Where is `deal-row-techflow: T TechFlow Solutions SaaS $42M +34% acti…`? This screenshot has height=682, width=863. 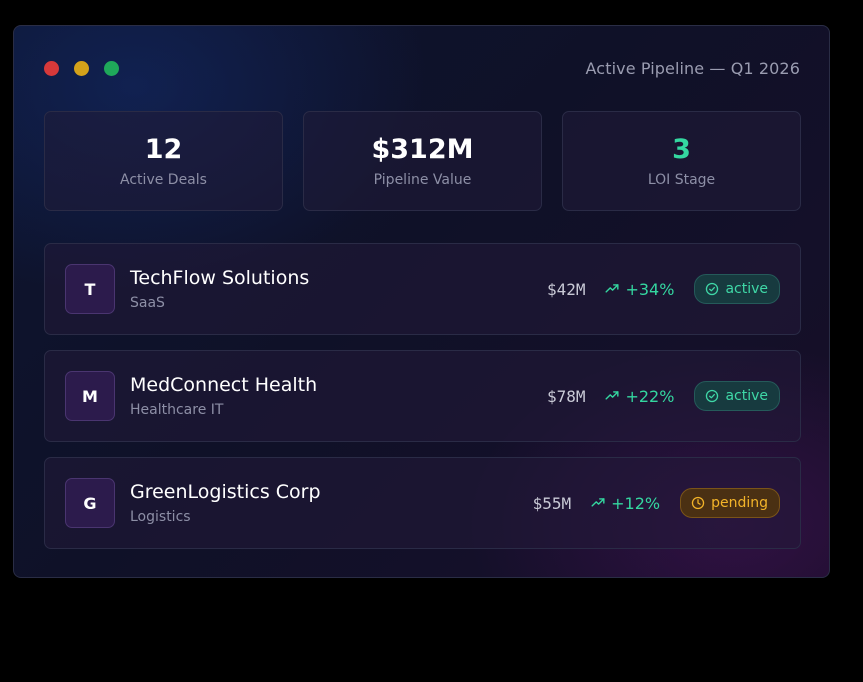 deal-row-techflow: T TechFlow Solutions SaaS $42M +34% acti… is located at coordinates (422, 289).